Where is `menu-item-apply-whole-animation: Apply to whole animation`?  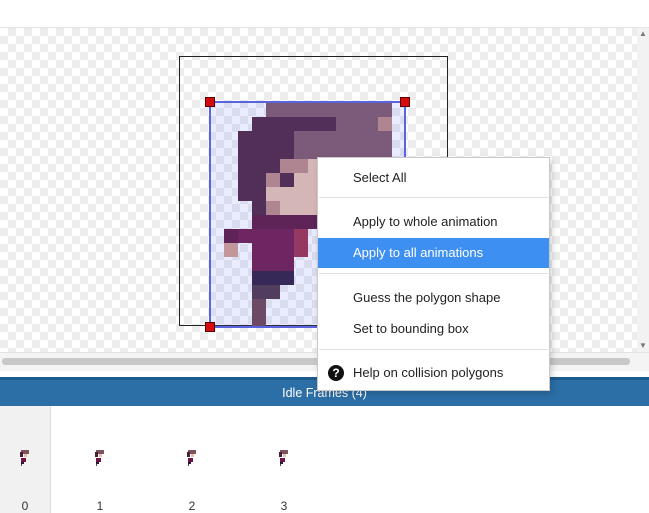
menu-item-apply-whole-animation: Apply to whole animation is located at coordinates (433, 222).